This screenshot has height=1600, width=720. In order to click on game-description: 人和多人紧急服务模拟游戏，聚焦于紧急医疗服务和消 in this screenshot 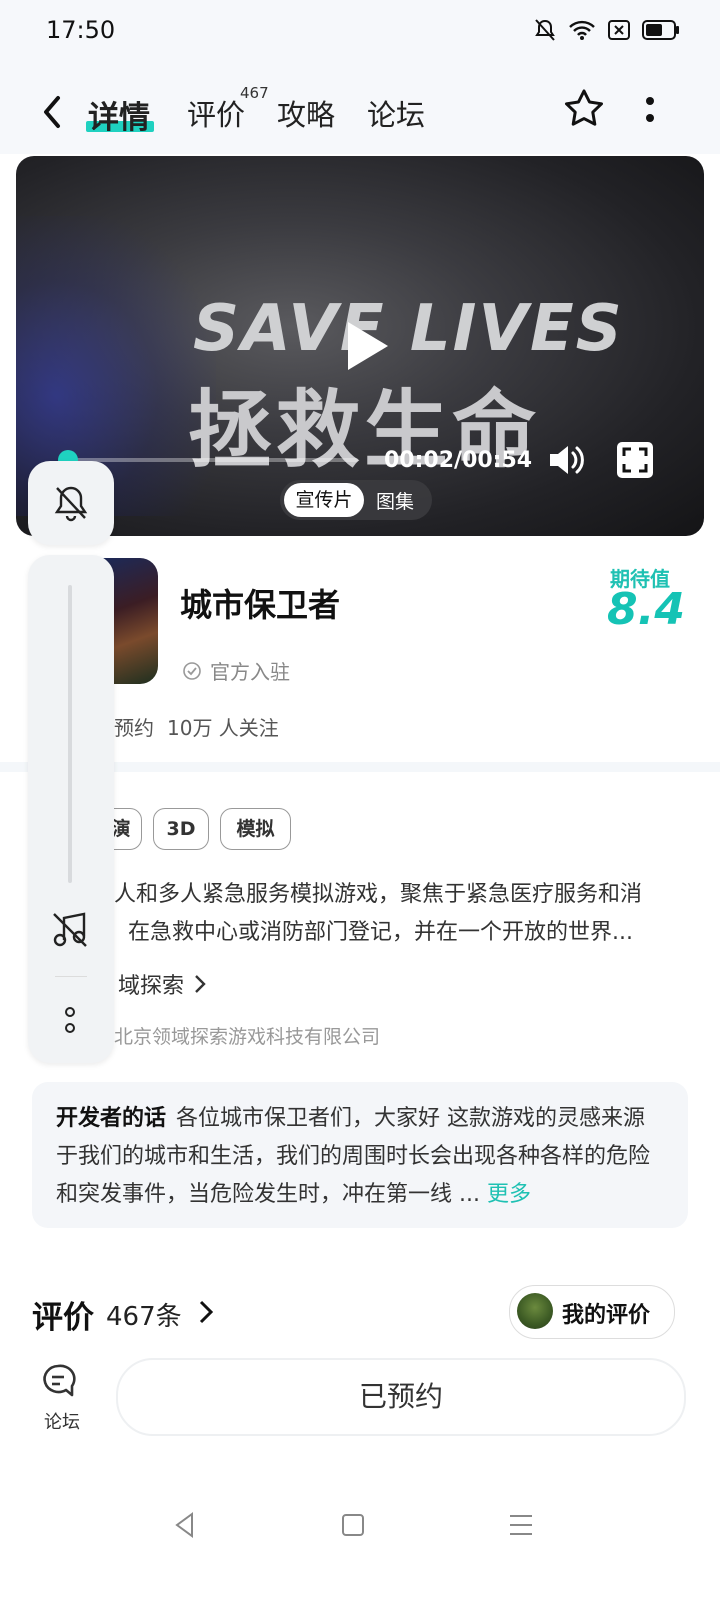, I will do `click(378, 894)`.